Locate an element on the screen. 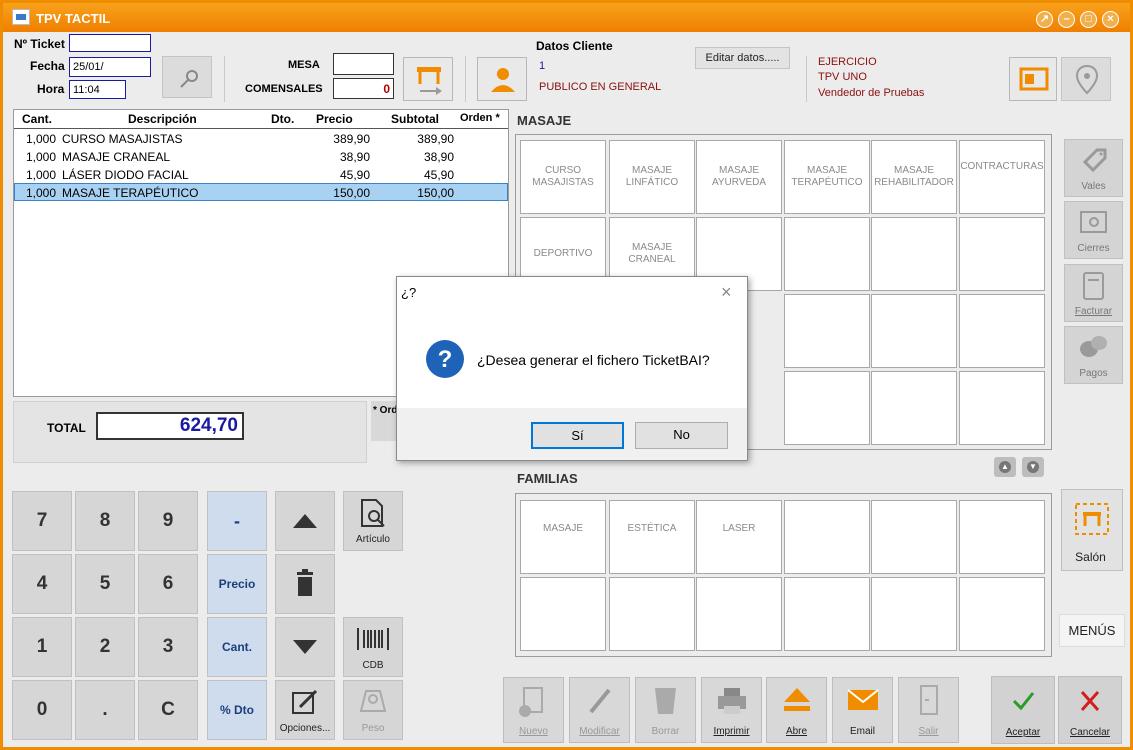  modificar-button: Modificar is located at coordinates (599, 710).